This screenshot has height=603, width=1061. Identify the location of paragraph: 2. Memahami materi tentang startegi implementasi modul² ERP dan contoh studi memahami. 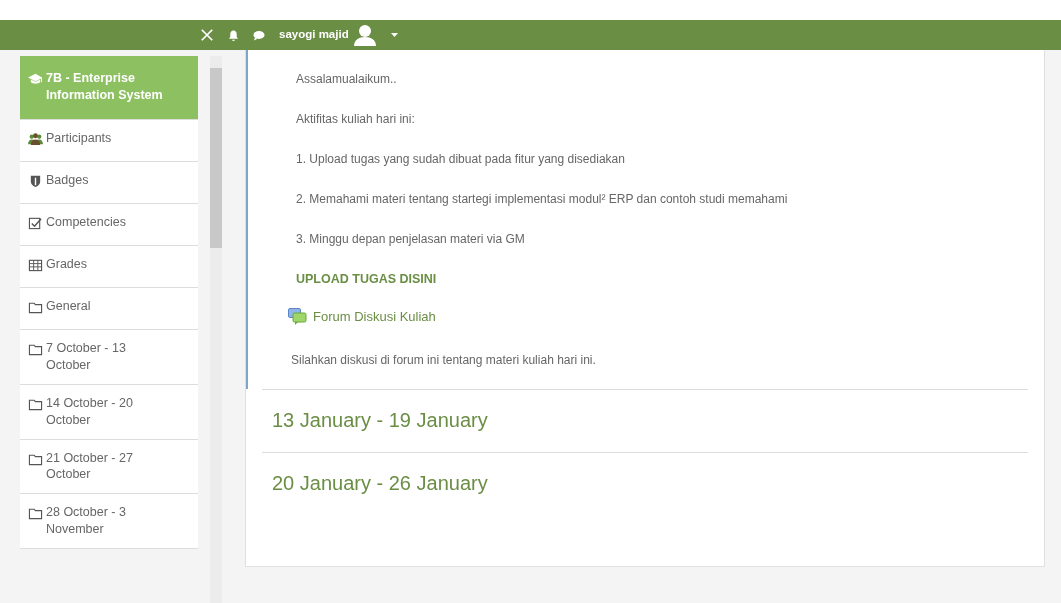
(542, 199).